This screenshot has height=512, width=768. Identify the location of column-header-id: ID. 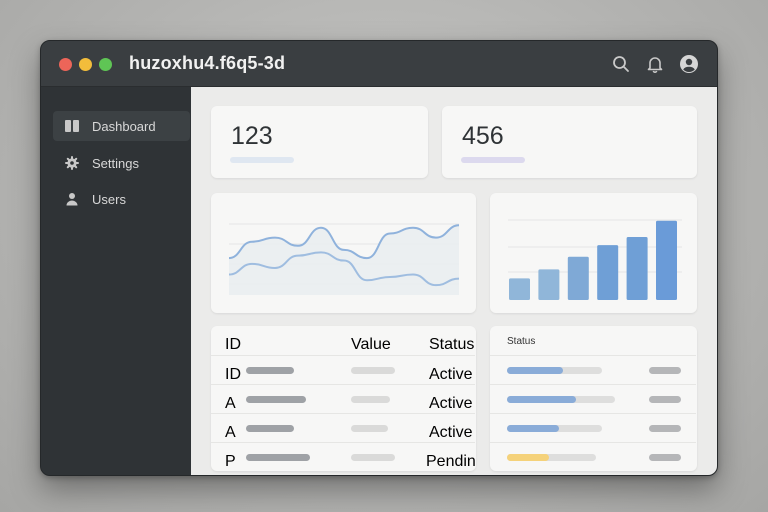
(233, 344).